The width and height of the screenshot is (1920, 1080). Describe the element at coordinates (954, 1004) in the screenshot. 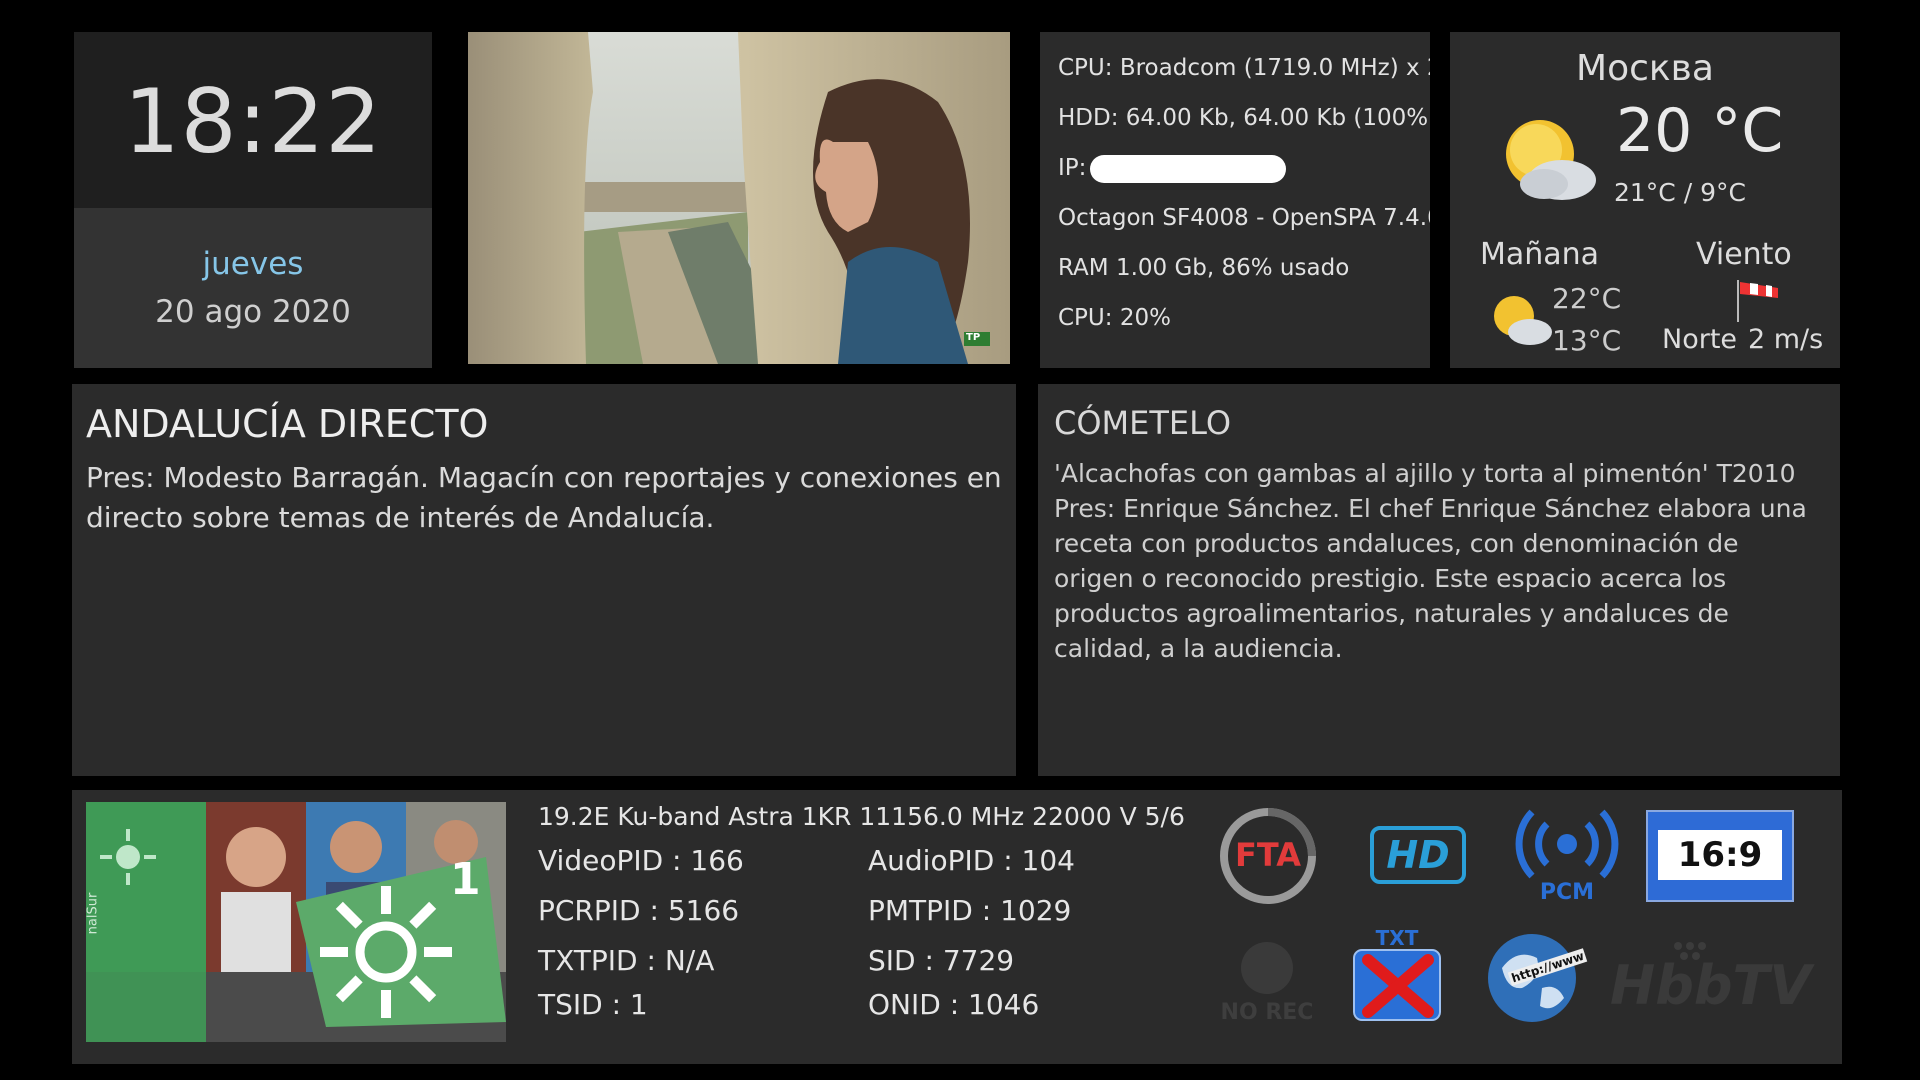

I see `onid: ONID : 1046` at that location.